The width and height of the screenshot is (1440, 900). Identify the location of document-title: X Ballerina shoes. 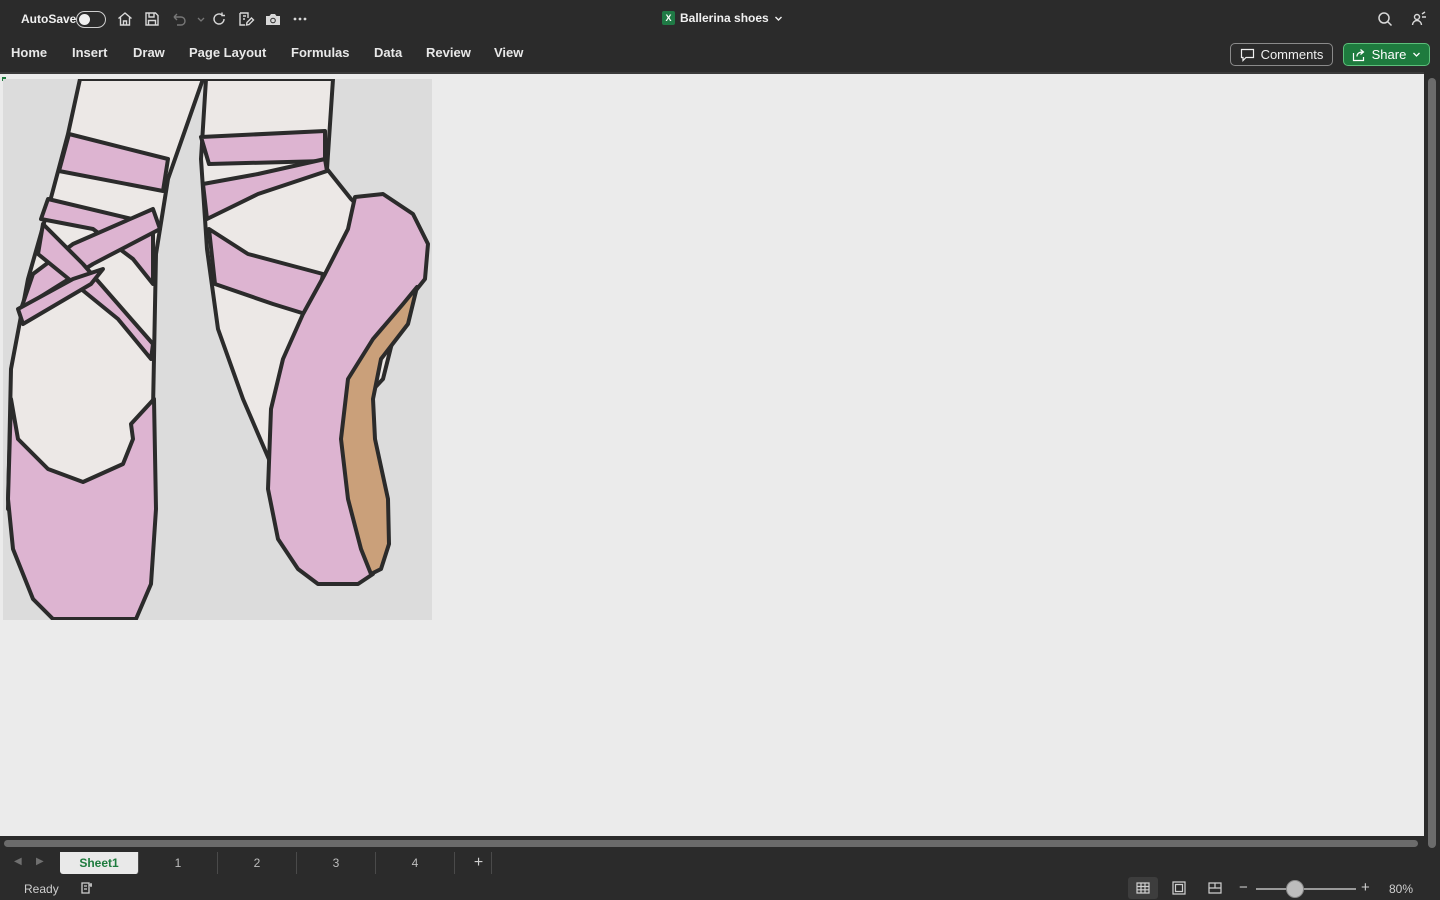
(722, 18).